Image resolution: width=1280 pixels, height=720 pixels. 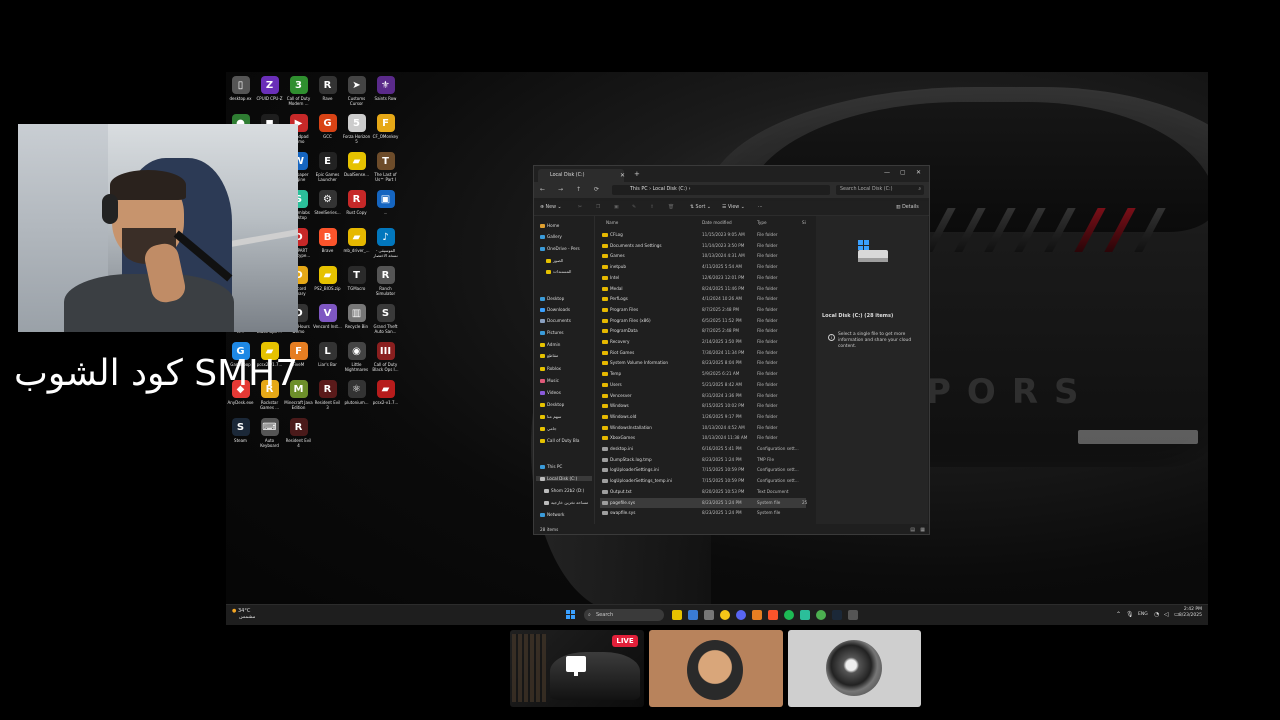 I want to click on desktop-icon: ⌨ Auto Keyboard, so click(x=269, y=433).